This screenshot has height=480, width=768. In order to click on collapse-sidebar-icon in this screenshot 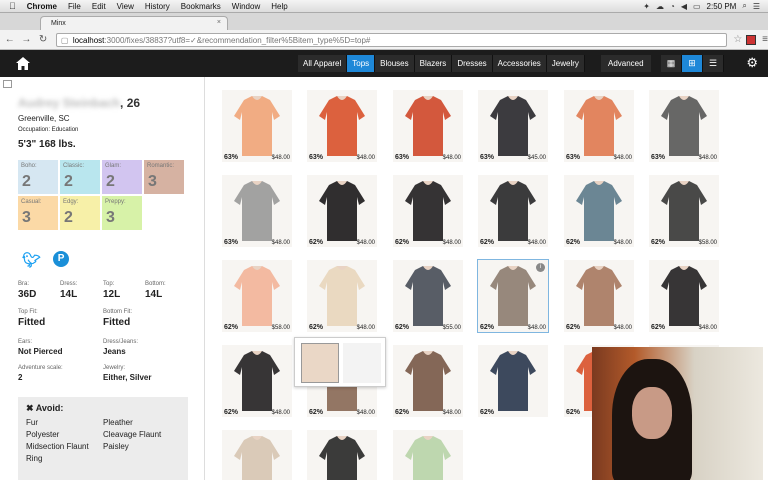, I will do `click(7, 84)`.